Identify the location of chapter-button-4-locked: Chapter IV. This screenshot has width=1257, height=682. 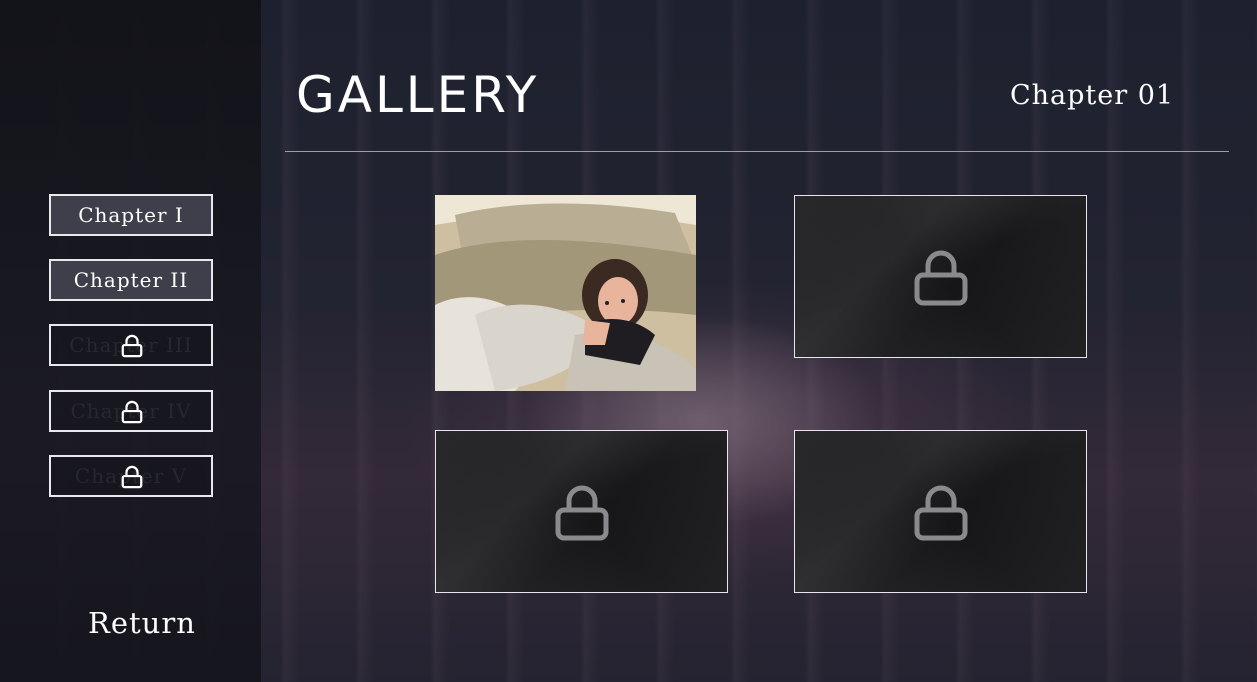
(131, 411).